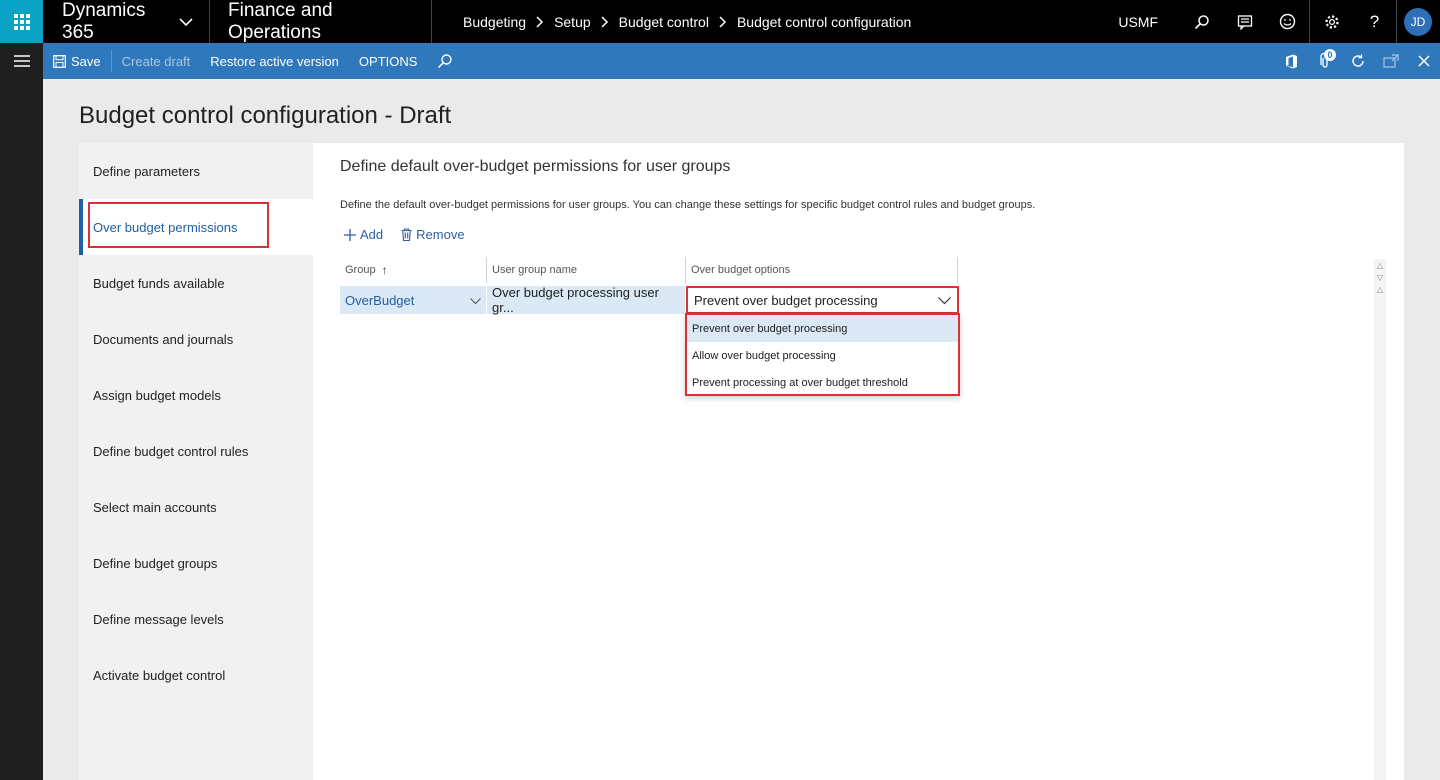 This screenshot has height=780, width=1440. What do you see at coordinates (572, 22) in the screenshot?
I see `breadcrumb-setup: Setup` at bounding box center [572, 22].